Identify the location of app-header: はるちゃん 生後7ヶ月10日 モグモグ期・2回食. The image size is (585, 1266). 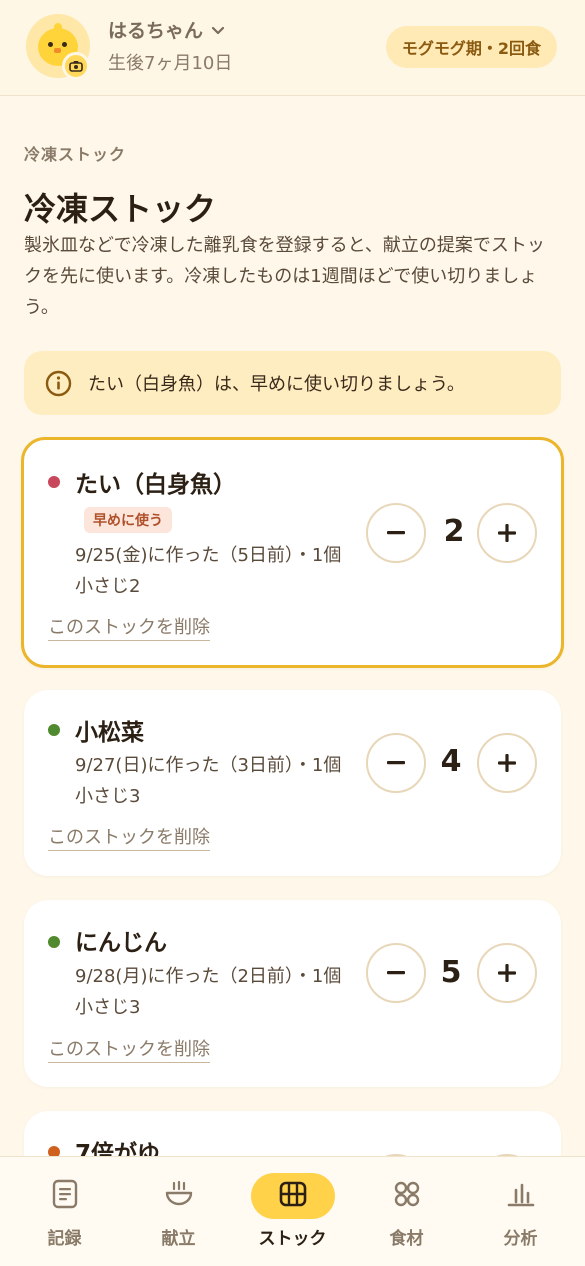
(292, 48).